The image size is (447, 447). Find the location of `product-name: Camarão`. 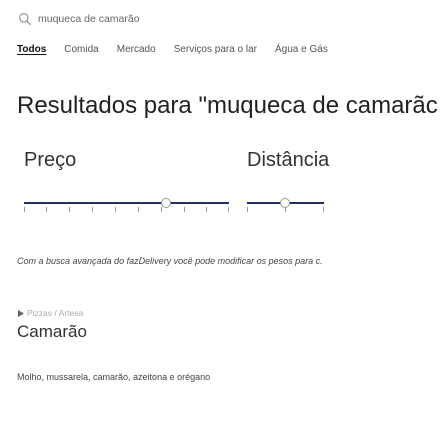

product-name: Camarão is located at coordinates (52, 332).